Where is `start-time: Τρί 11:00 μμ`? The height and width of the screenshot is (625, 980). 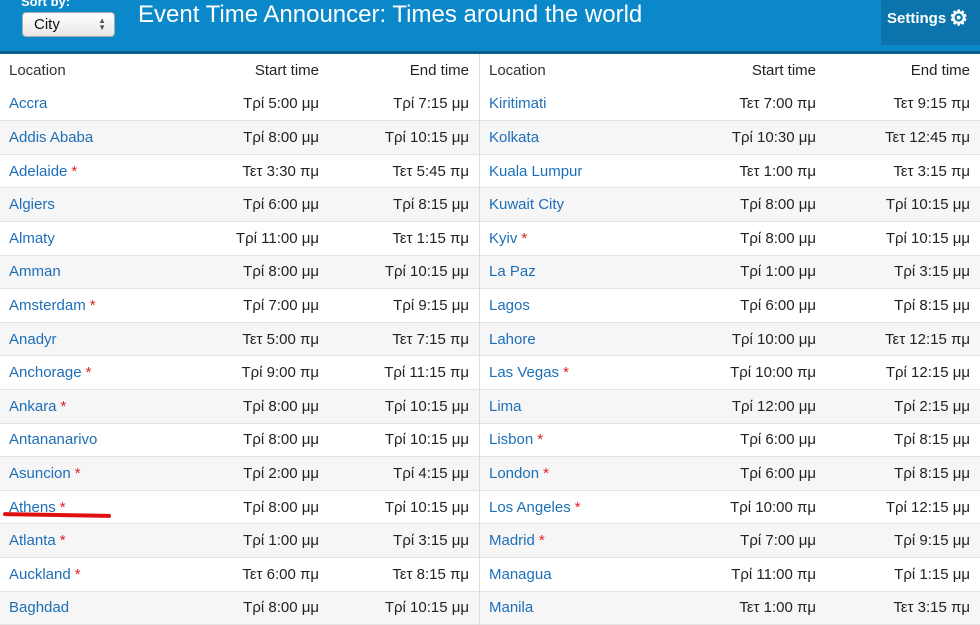
start-time: Τρί 11:00 μμ is located at coordinates (249, 238).